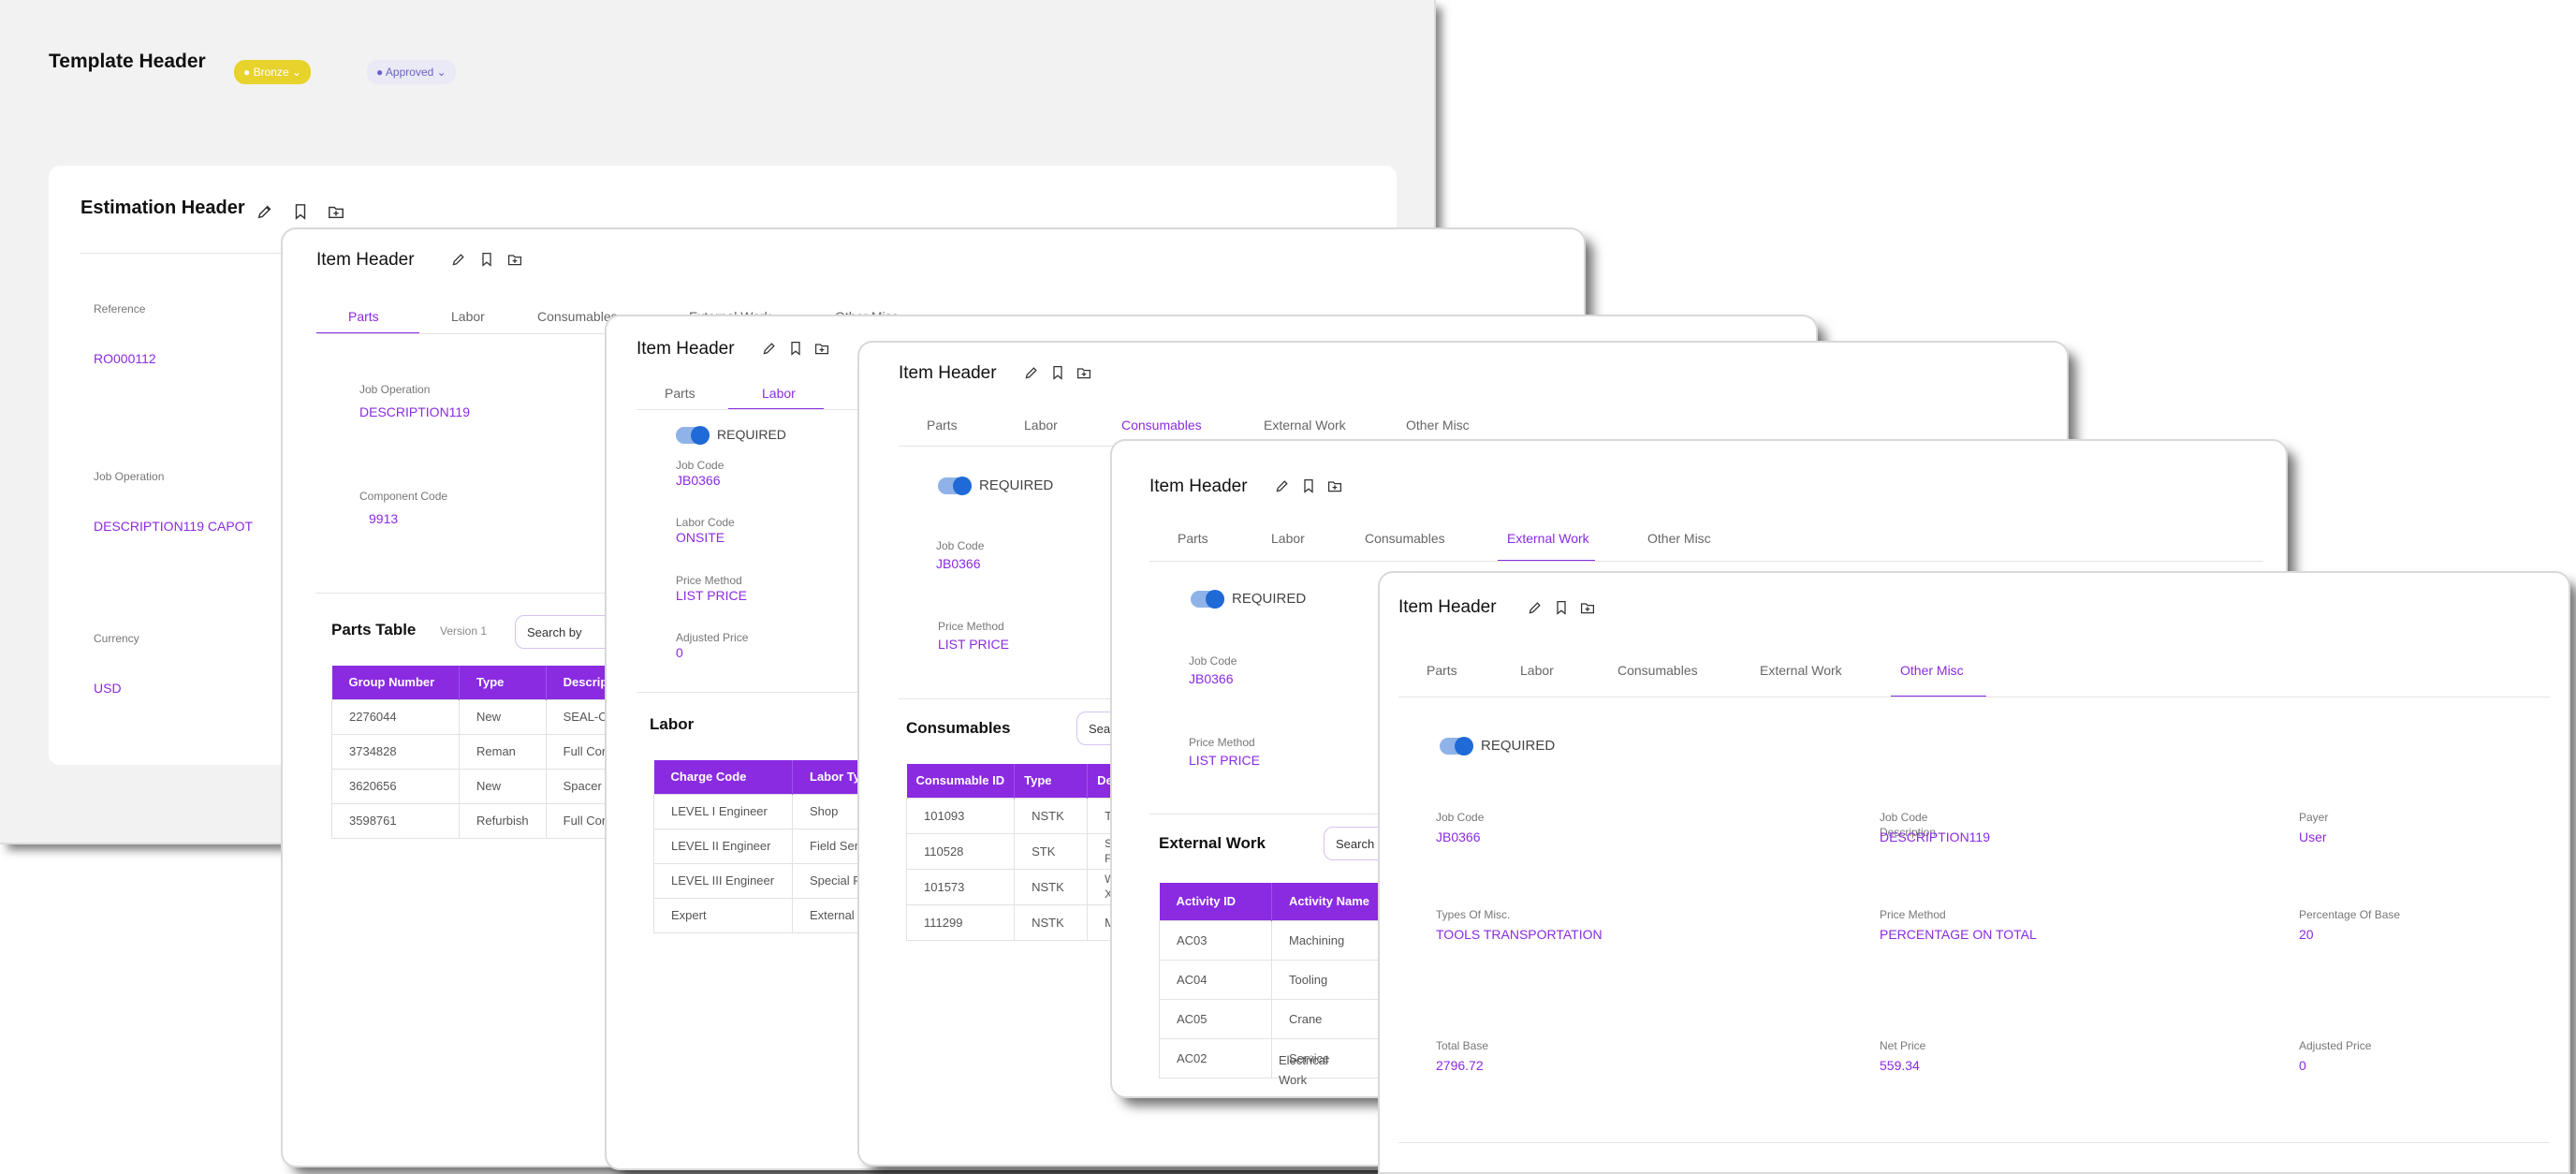 This screenshot has height=1174, width=2576. Describe the element at coordinates (1051, 851) in the screenshot. I see `table-cell: STK` at that location.